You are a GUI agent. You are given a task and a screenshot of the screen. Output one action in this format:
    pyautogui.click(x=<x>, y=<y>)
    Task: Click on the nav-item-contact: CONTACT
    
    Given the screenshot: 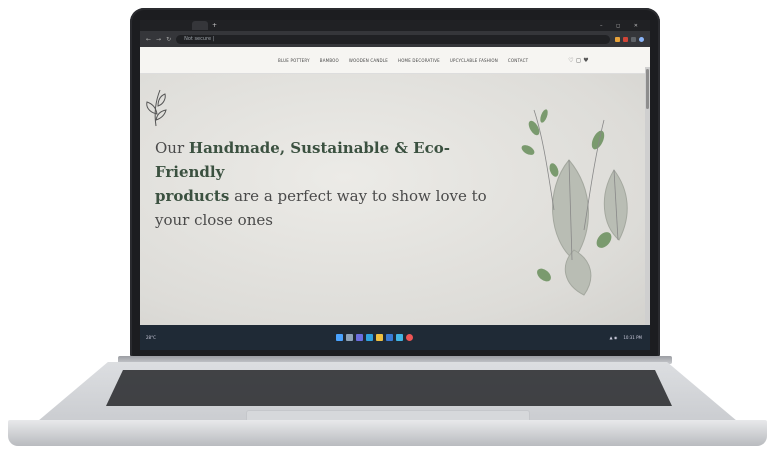 What is the action you would take?
    pyautogui.click(x=518, y=60)
    